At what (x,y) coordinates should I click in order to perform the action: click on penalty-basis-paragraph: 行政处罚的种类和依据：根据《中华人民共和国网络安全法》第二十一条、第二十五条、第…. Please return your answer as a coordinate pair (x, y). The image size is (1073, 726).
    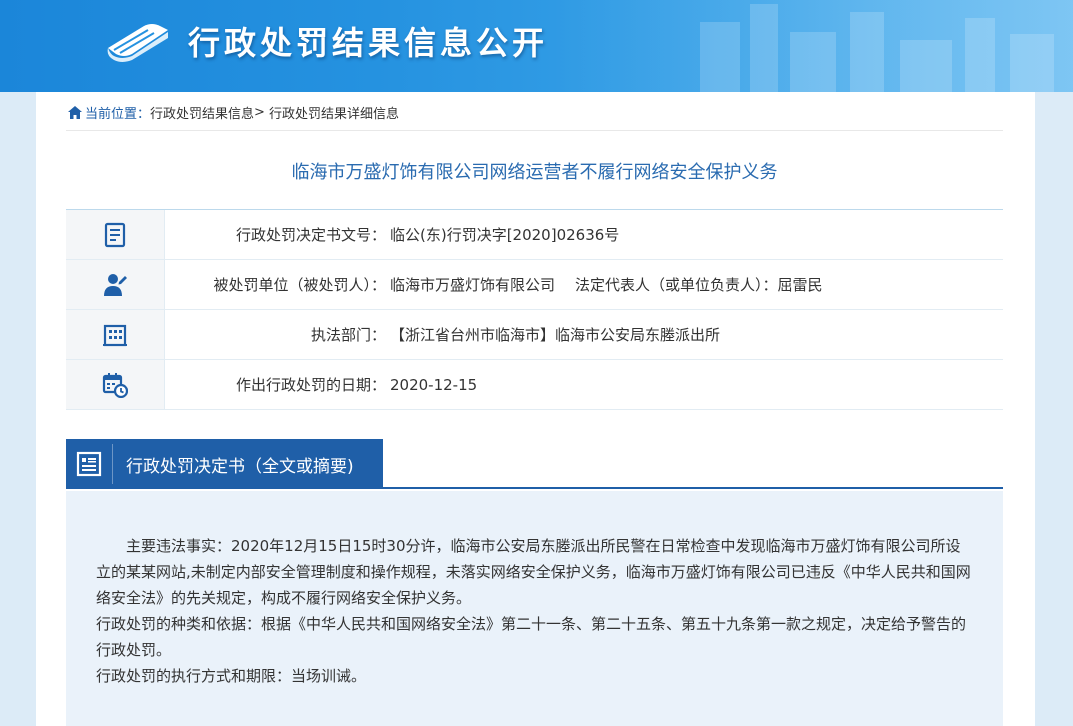
    Looking at the image, I should click on (531, 637).